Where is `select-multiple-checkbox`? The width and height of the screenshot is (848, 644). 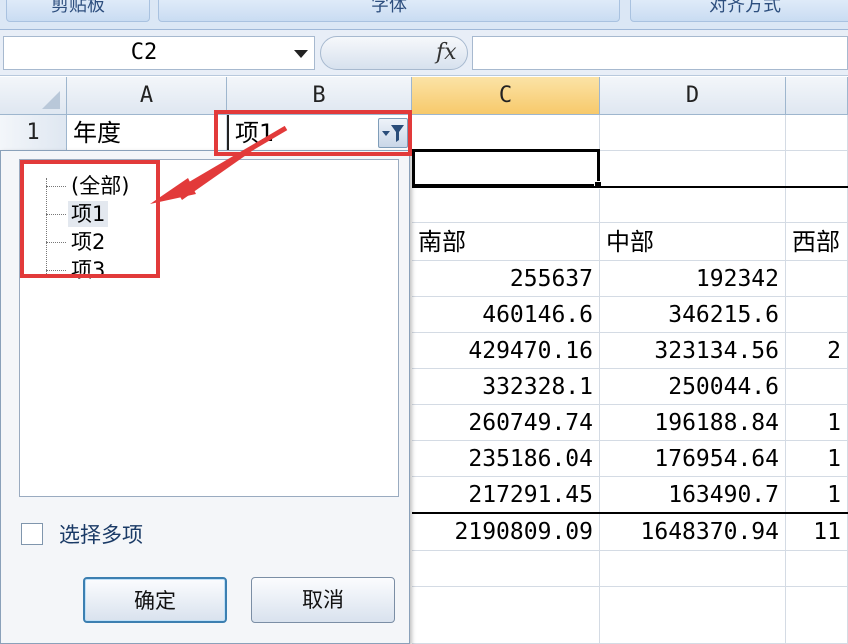
select-multiple-checkbox is located at coordinates (32, 534).